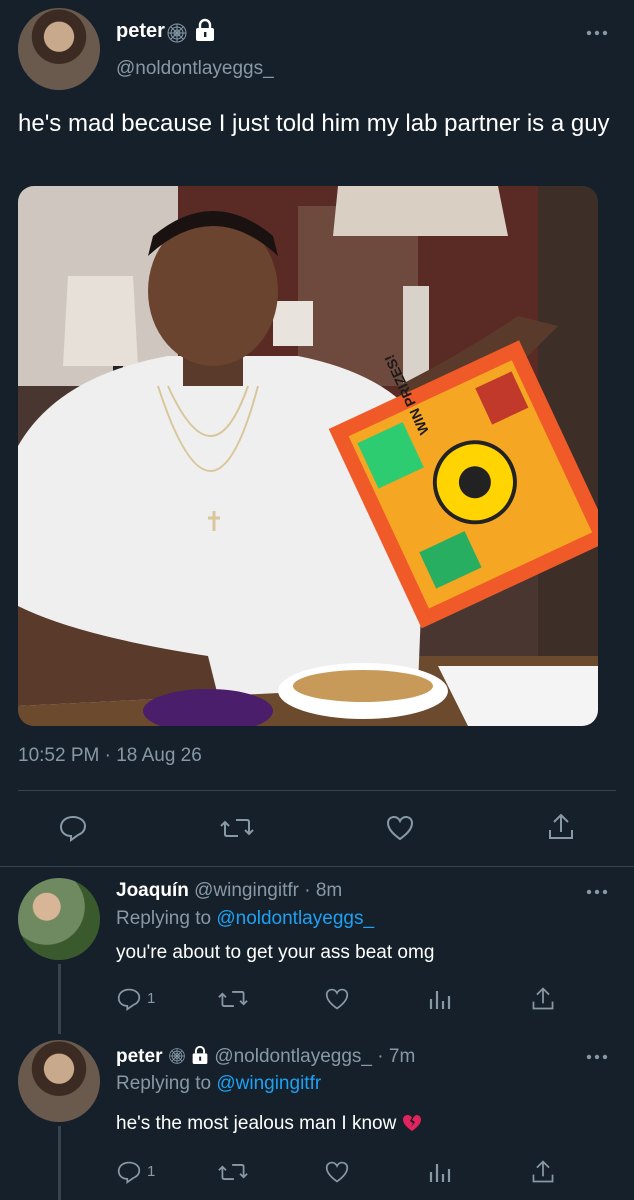 This screenshot has width=634, height=1200. What do you see at coordinates (151, 1171) in the screenshot?
I see `reply2-reply-count: 1` at bounding box center [151, 1171].